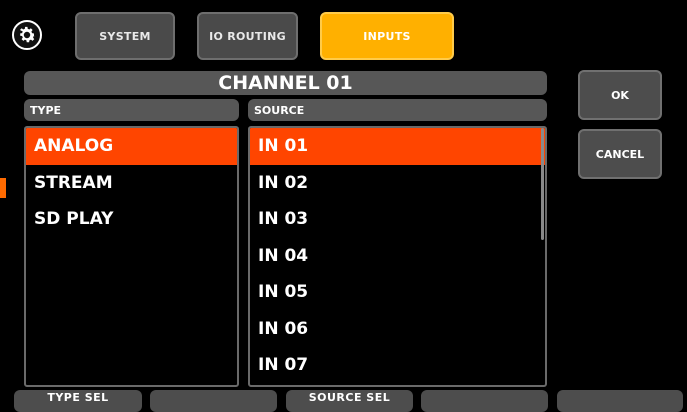  I want to click on settings-gear-button, so click(27, 35).